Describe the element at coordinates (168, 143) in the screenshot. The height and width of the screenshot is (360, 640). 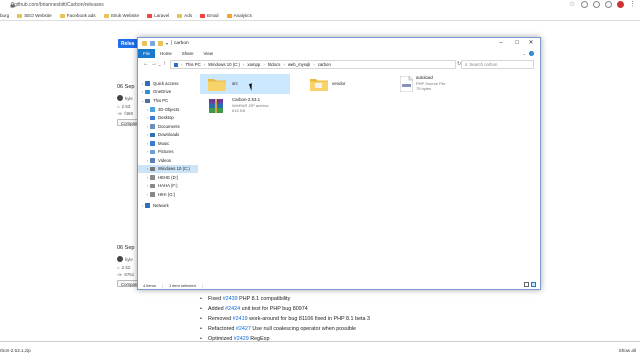
I see `sidebar-item-music: › Music` at that location.